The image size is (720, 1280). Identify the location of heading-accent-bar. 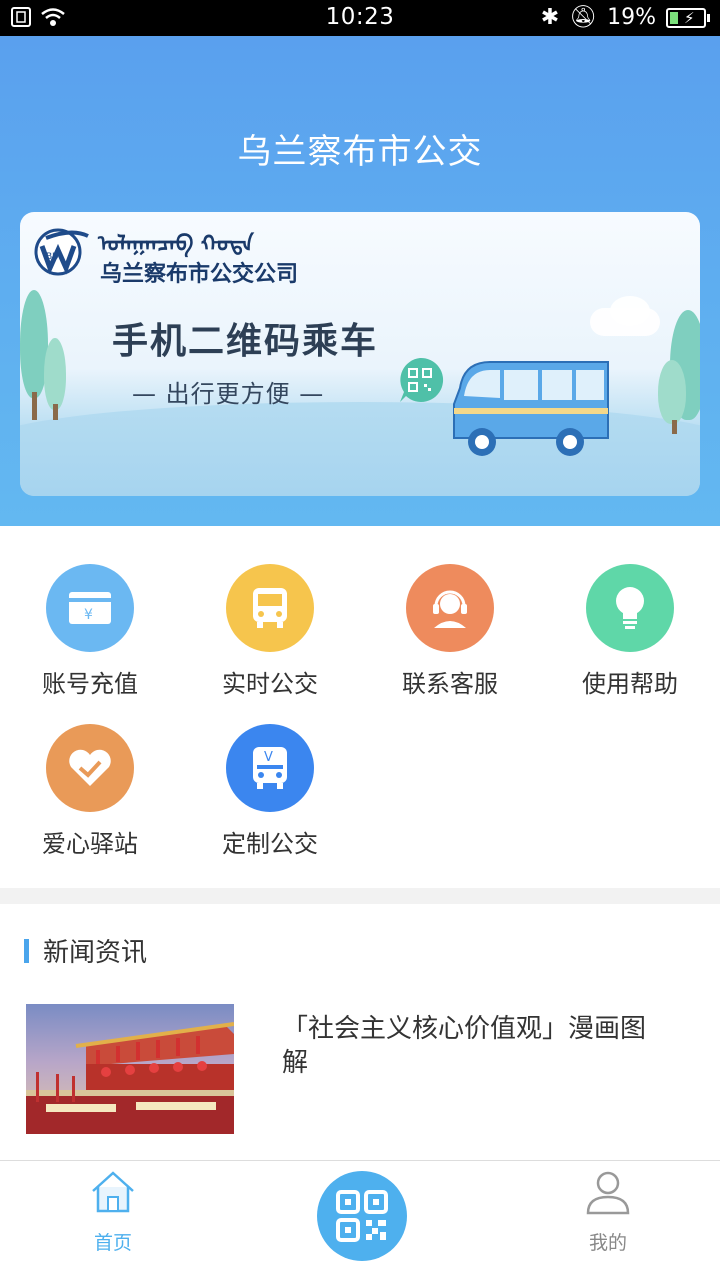
(26, 950).